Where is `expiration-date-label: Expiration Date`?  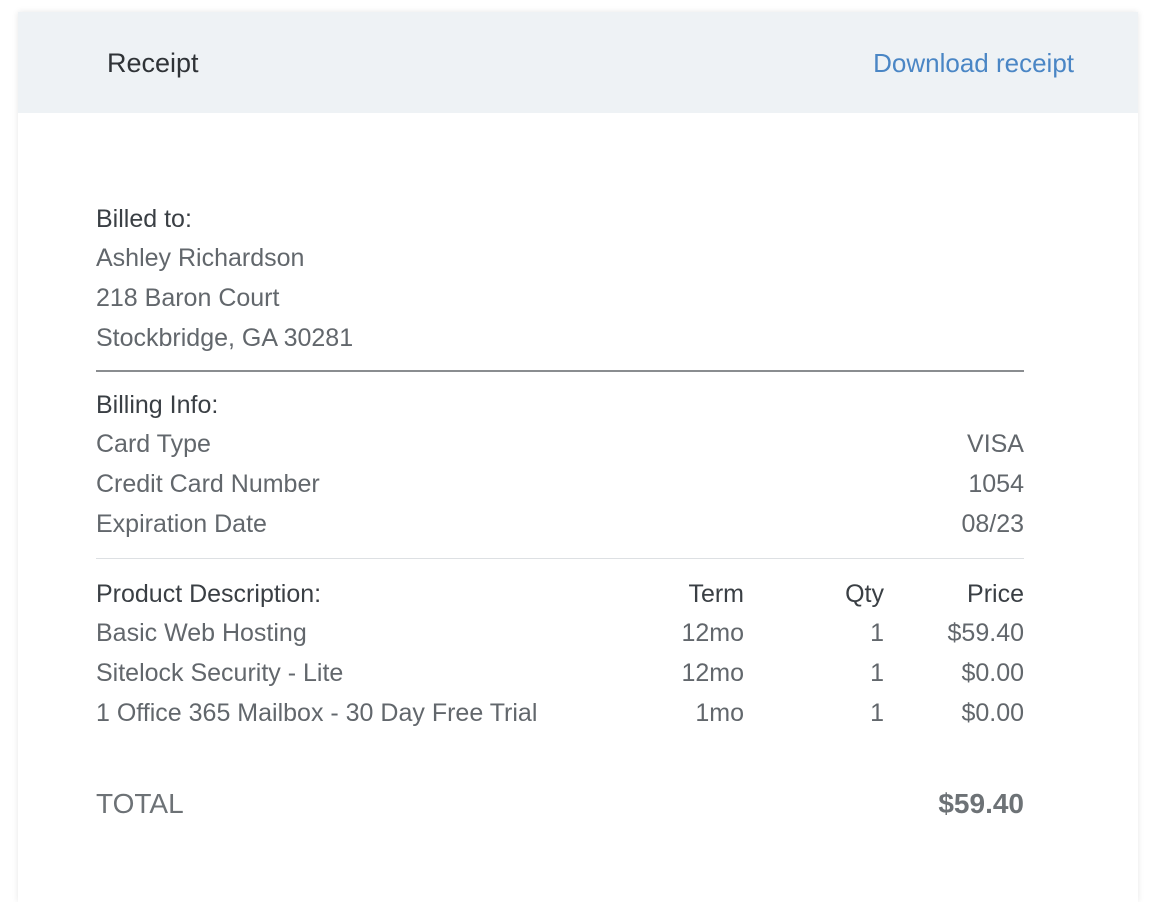
expiration-date-label: Expiration Date is located at coordinates (181, 524).